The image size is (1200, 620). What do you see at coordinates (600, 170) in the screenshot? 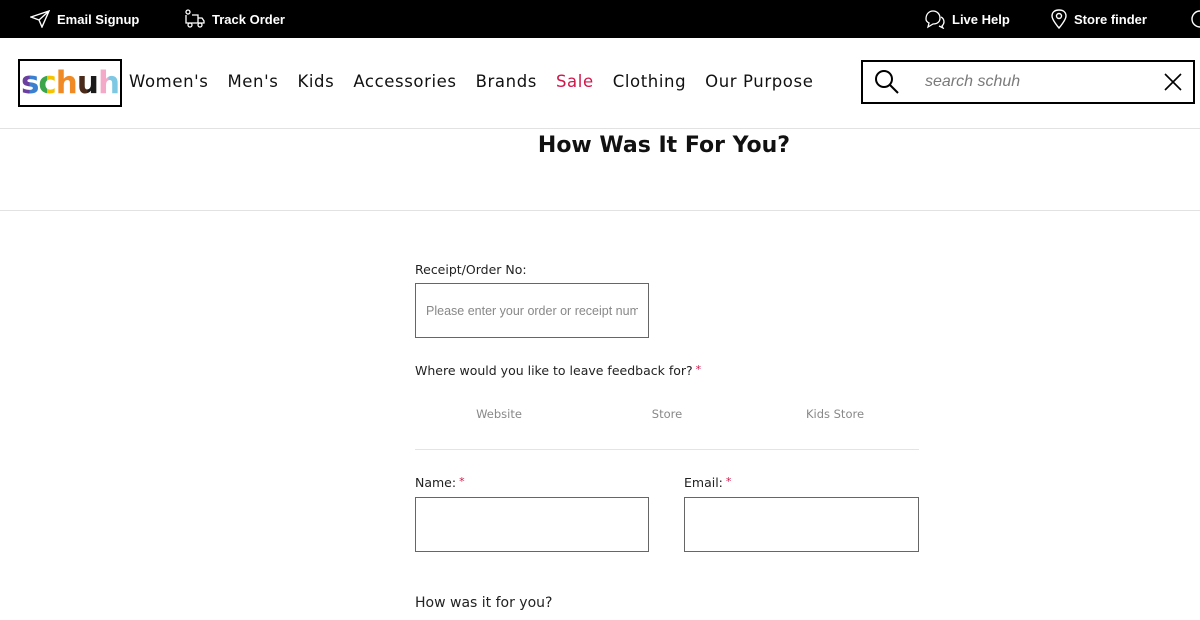
I see `page-title-band: How Was It For You?` at bounding box center [600, 170].